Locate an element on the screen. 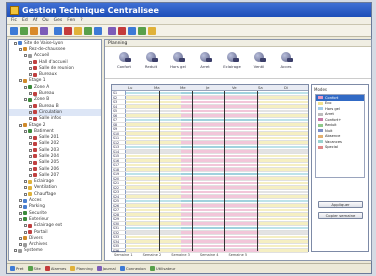 This screenshot has width=376, height=276. apply-button: Appliquer is located at coordinates (340, 204).